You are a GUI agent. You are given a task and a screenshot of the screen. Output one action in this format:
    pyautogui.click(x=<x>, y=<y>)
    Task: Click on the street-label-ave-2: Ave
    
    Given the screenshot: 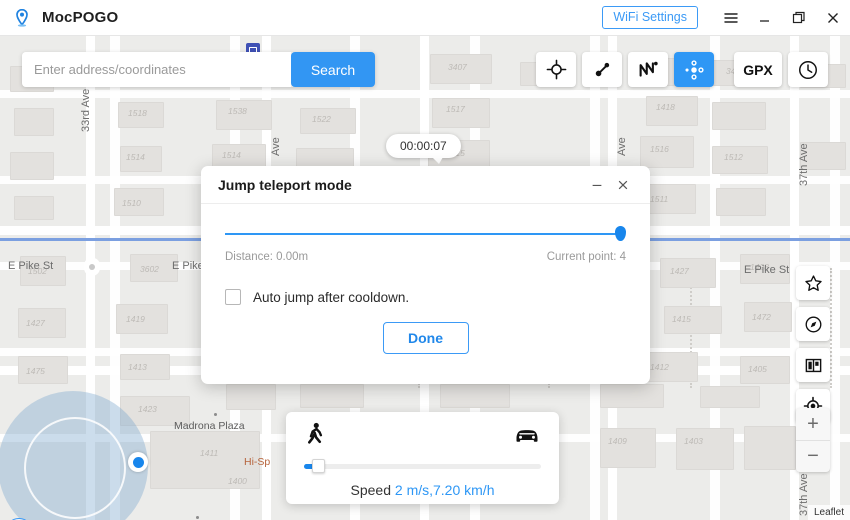 What is the action you would take?
    pyautogui.click(x=622, y=146)
    